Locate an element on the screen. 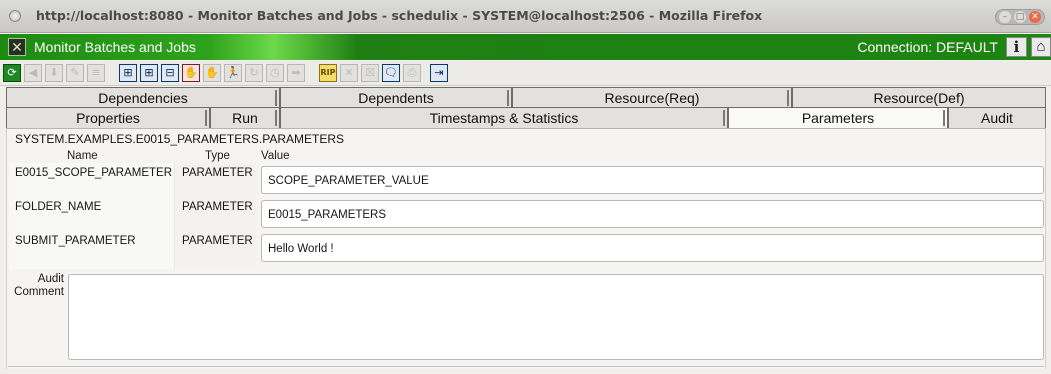 This screenshot has height=374, width=1051. tab-label: Dependencies is located at coordinates (143, 98).